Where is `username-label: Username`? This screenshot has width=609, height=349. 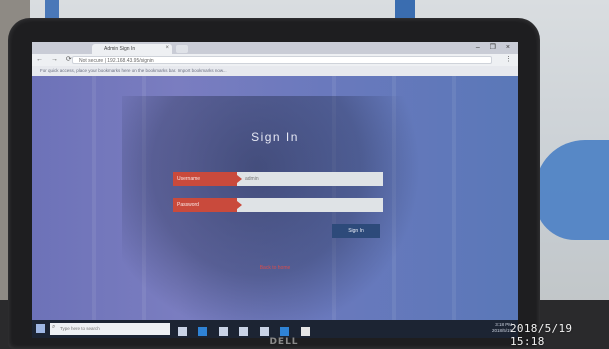
username-label: Username is located at coordinates (207, 179).